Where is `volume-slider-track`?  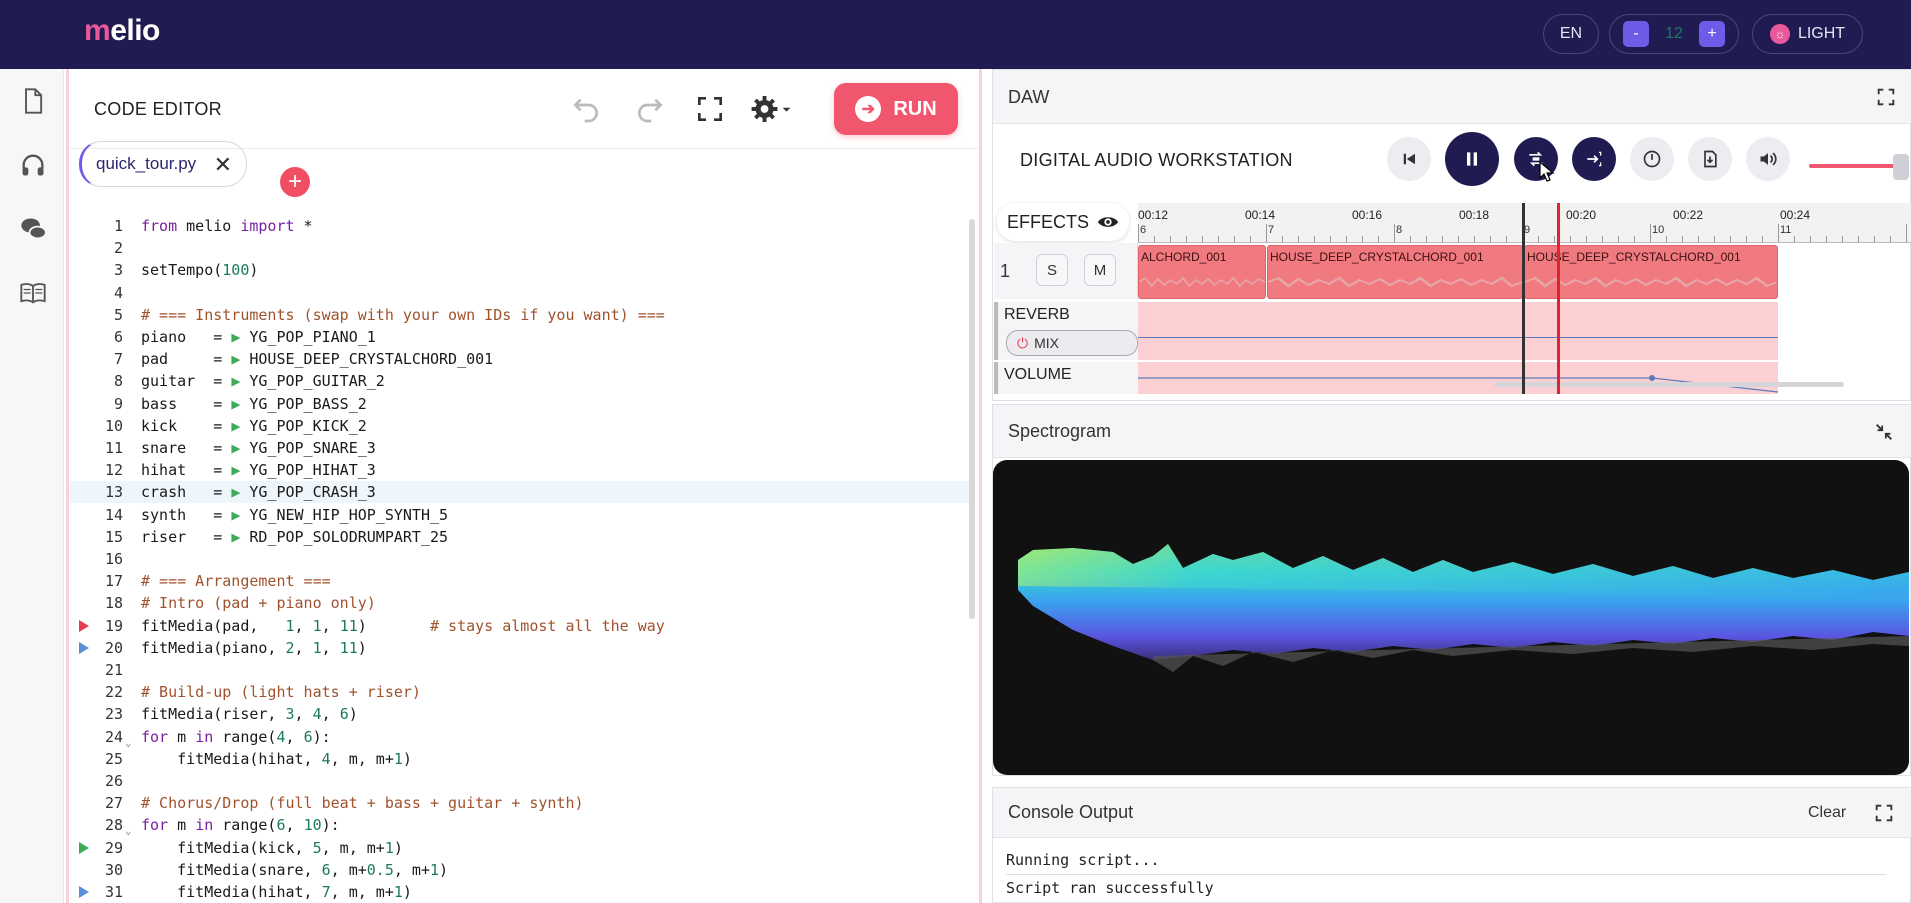
volume-slider-track is located at coordinates (1857, 166).